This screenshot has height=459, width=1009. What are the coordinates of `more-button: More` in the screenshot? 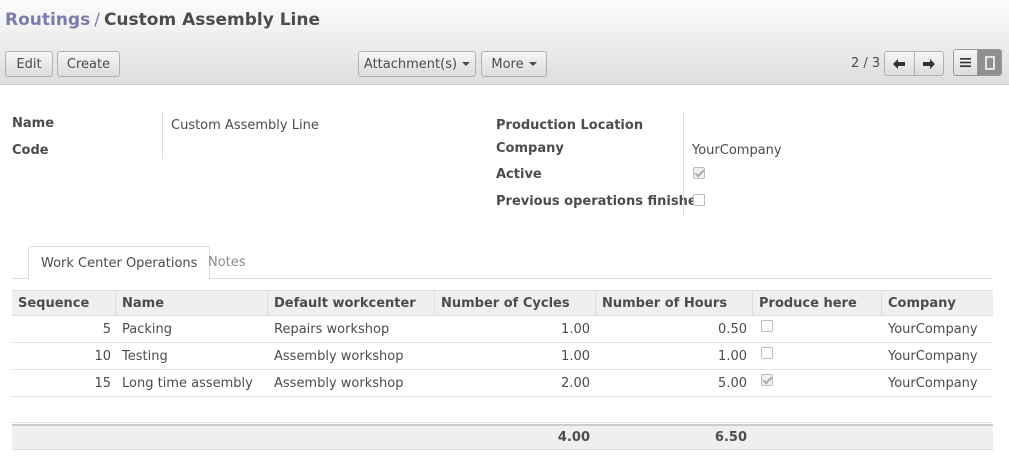 It's located at (514, 64).